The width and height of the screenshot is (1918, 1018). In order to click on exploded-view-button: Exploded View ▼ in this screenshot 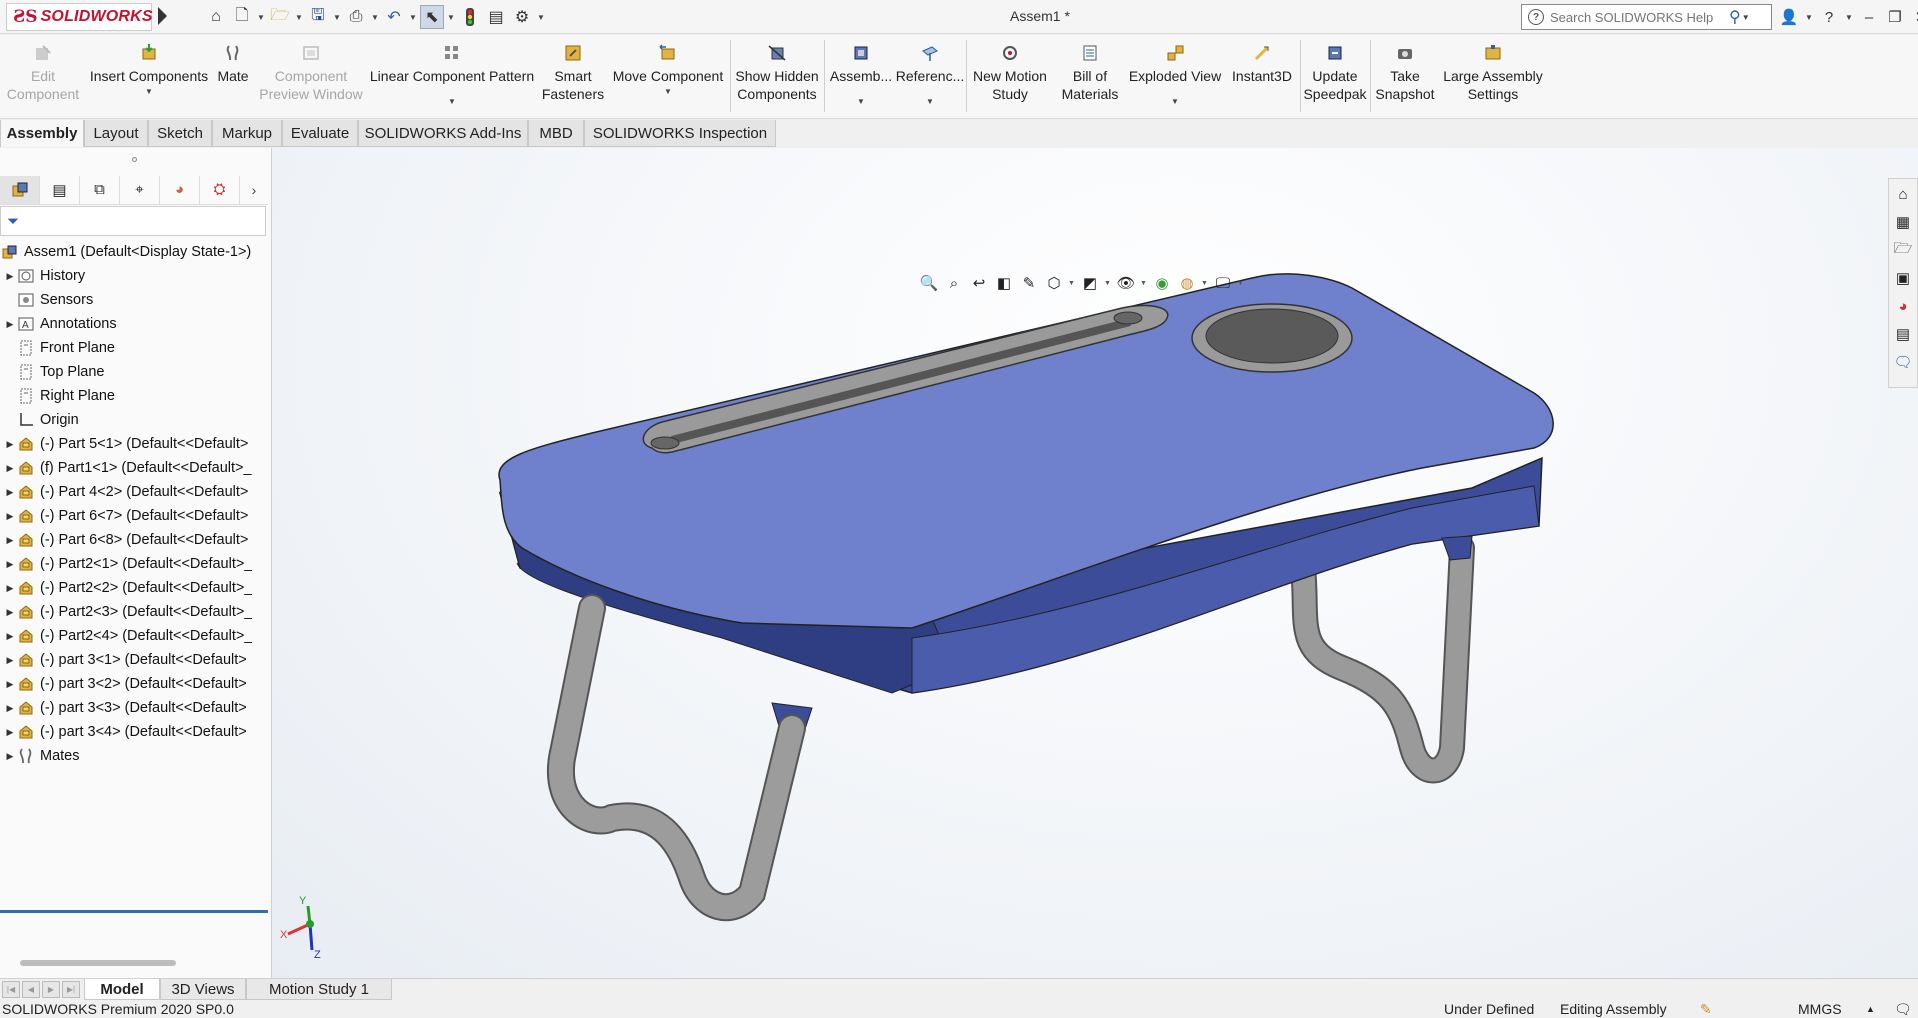, I will do `click(1175, 76)`.